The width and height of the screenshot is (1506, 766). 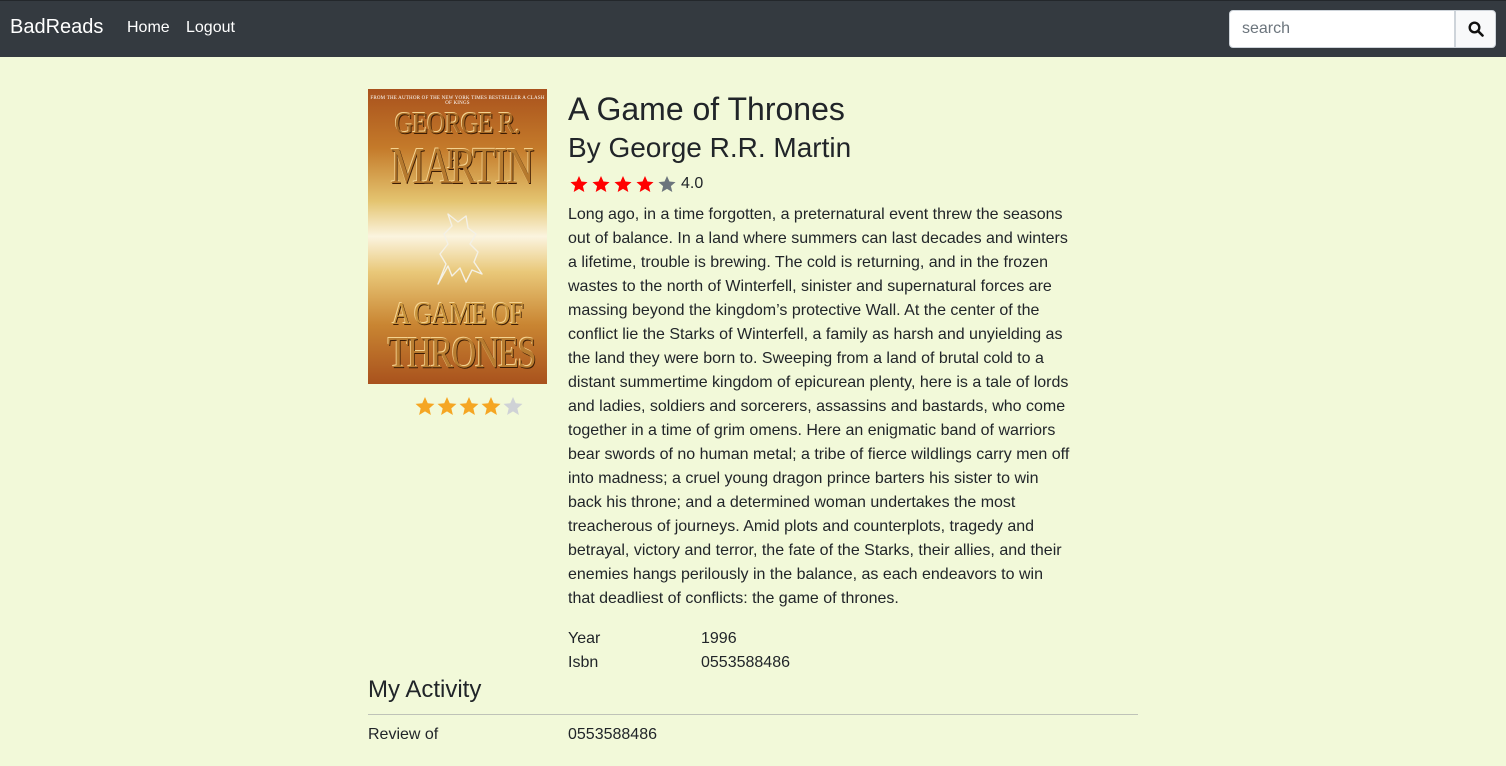 I want to click on average-rating-value: 4.0, so click(x=692, y=183).